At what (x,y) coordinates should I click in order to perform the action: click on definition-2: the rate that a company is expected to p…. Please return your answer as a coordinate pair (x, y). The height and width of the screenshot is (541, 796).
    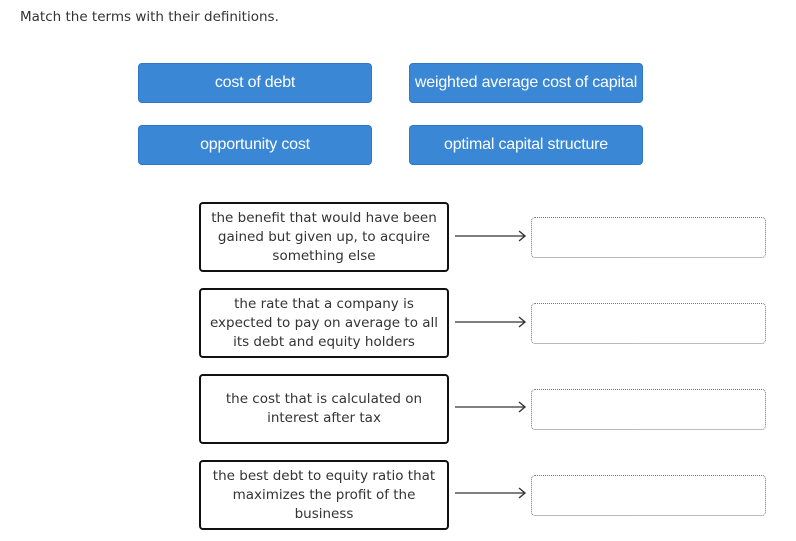
    Looking at the image, I should click on (324, 323).